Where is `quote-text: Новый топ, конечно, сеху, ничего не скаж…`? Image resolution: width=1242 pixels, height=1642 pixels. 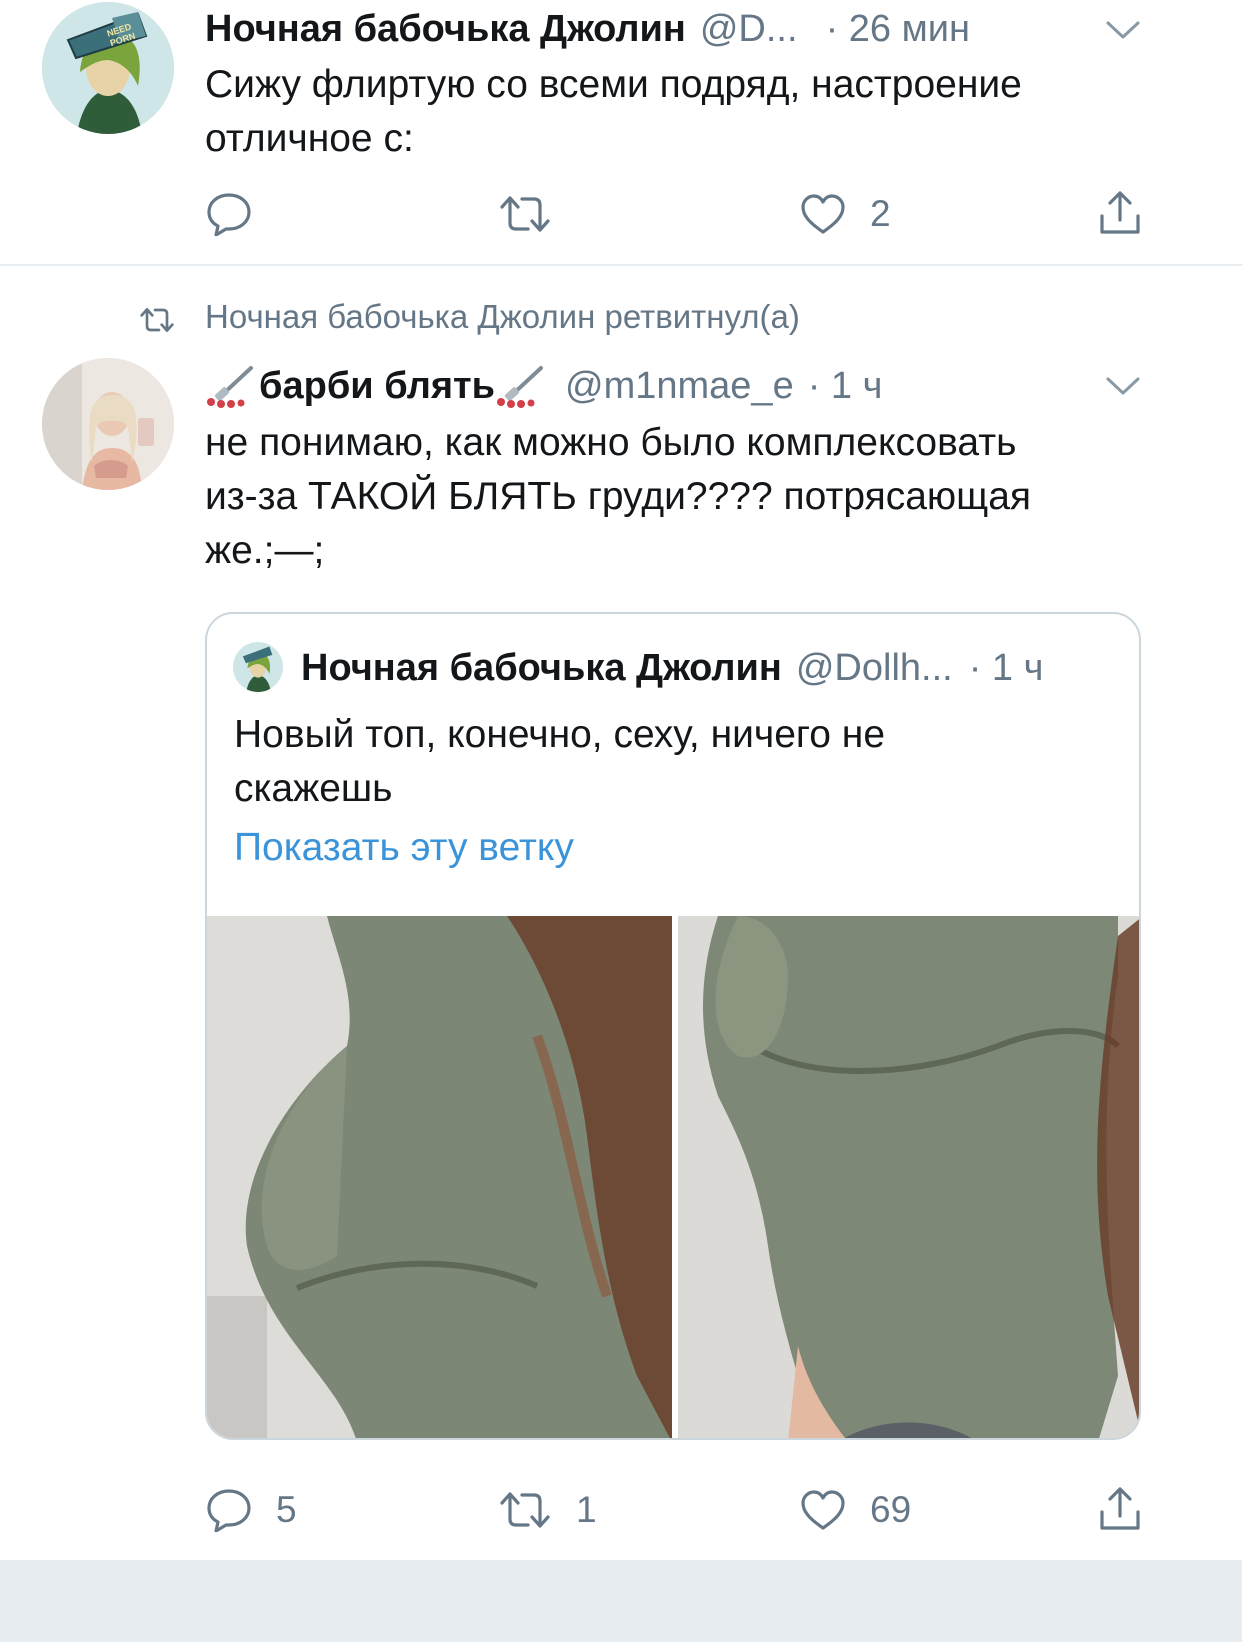 quote-text: Новый топ, конечно, сеху, ничего не скаж… is located at coordinates (674, 762).